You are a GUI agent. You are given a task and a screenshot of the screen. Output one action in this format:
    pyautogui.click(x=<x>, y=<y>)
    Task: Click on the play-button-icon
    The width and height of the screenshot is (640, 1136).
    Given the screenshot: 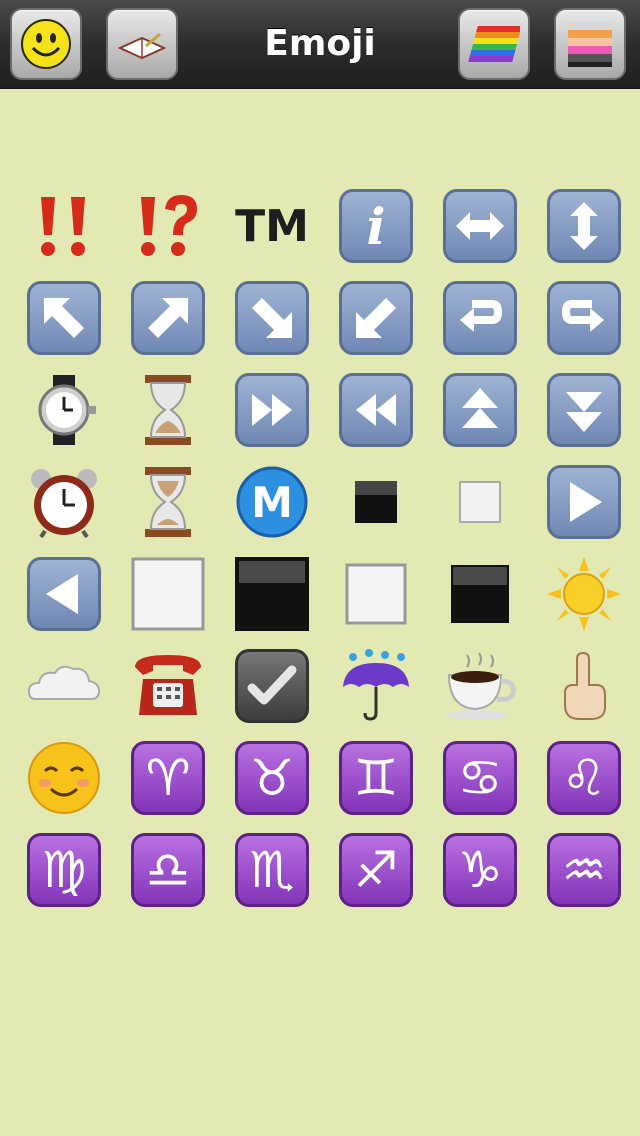 What is the action you would take?
    pyautogui.click(x=584, y=502)
    